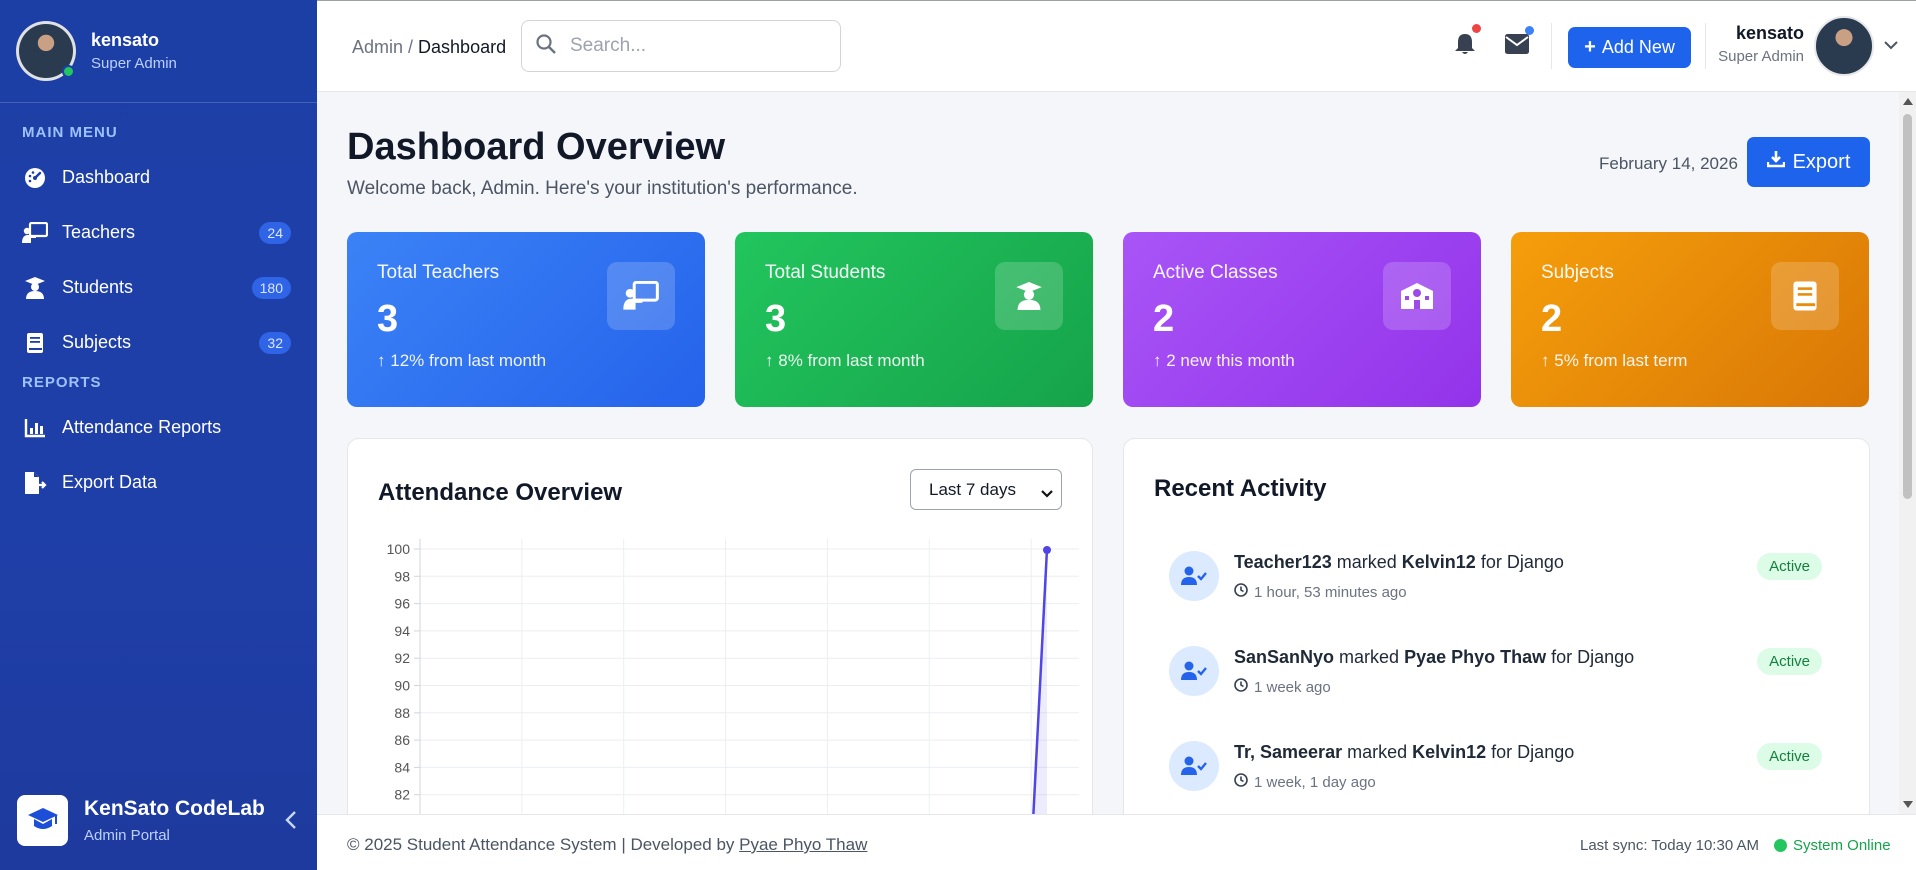  What do you see at coordinates (174, 808) in the screenshot?
I see `brand-name: KenSato CodeLab` at bounding box center [174, 808].